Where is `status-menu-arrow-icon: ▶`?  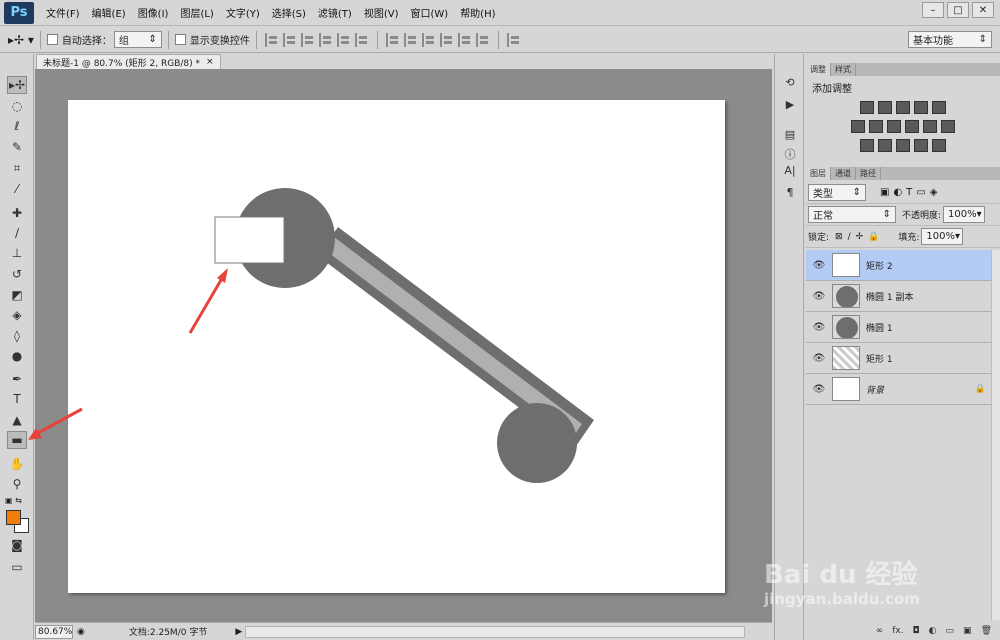
status-menu-arrow-icon: ▶ is located at coordinates (238, 632).